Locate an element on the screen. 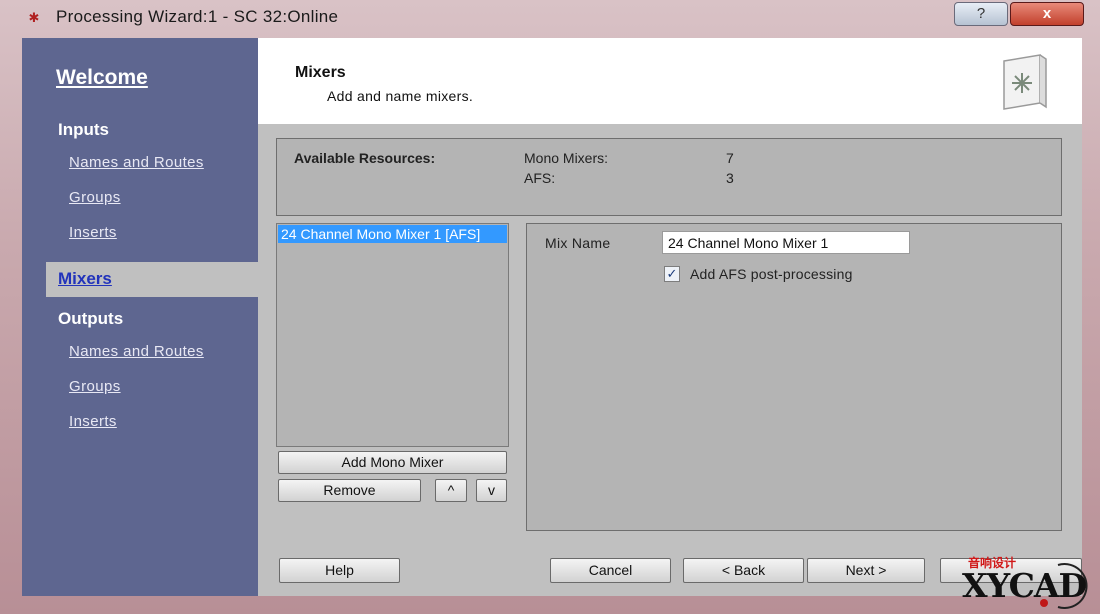 Image resolution: width=1100 pixels, height=614 pixels. add-mono-mixer-button: Add Mono Mixer is located at coordinates (392, 462).